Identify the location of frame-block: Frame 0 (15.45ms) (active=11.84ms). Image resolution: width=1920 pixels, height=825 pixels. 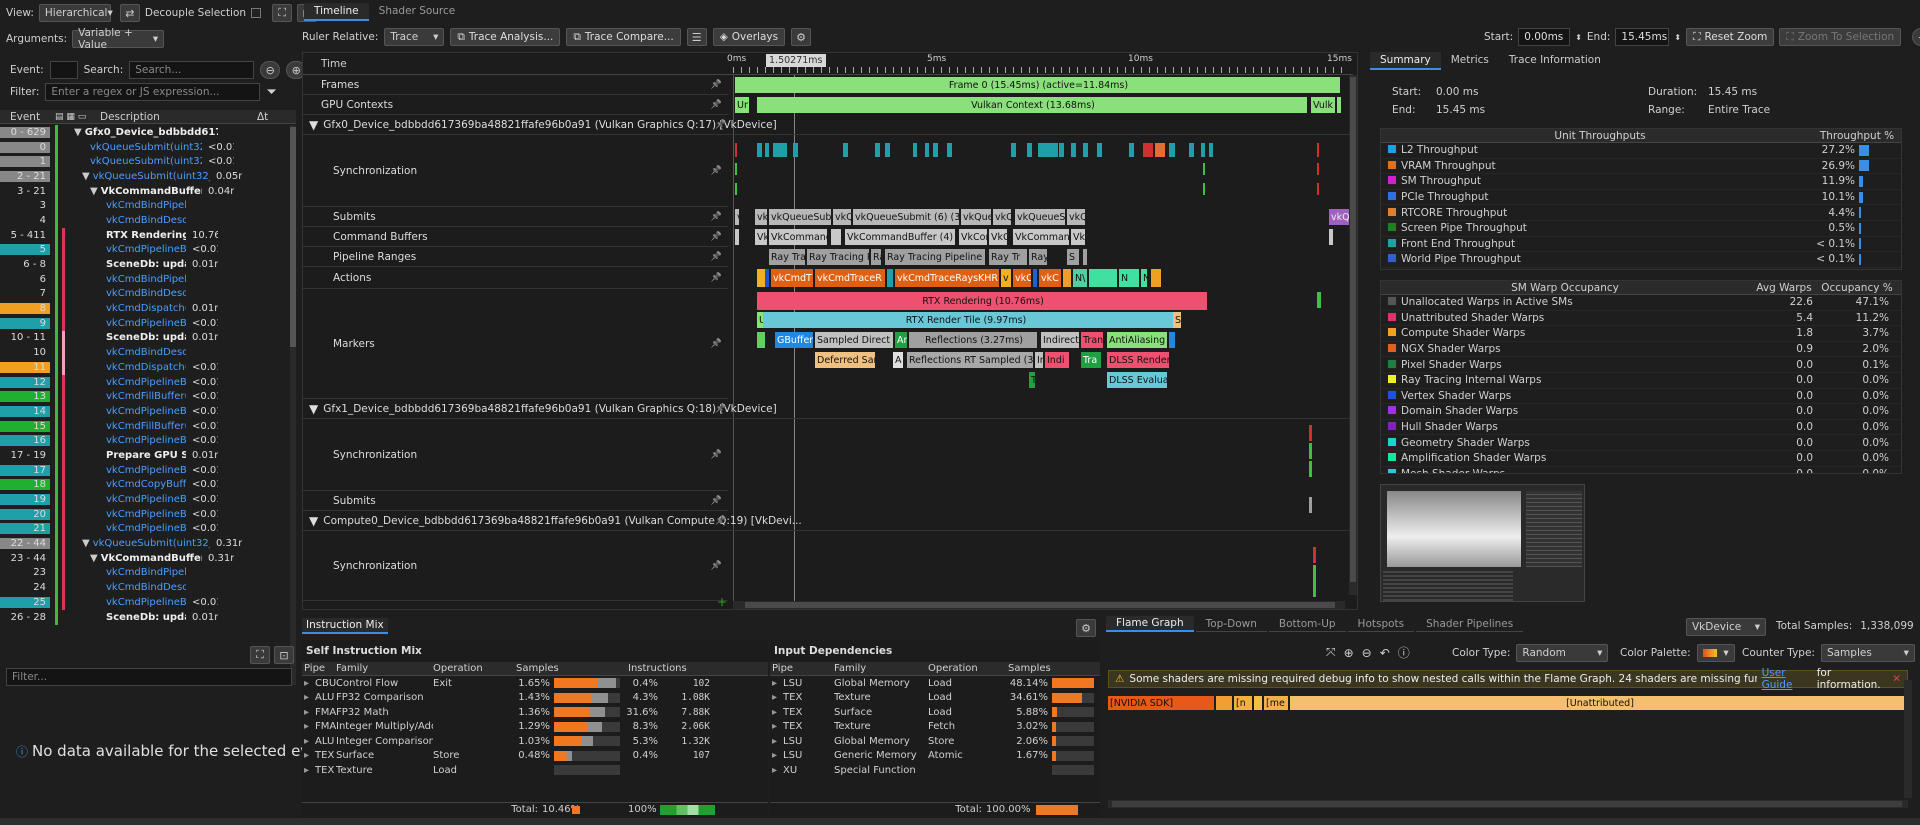
(1037, 85).